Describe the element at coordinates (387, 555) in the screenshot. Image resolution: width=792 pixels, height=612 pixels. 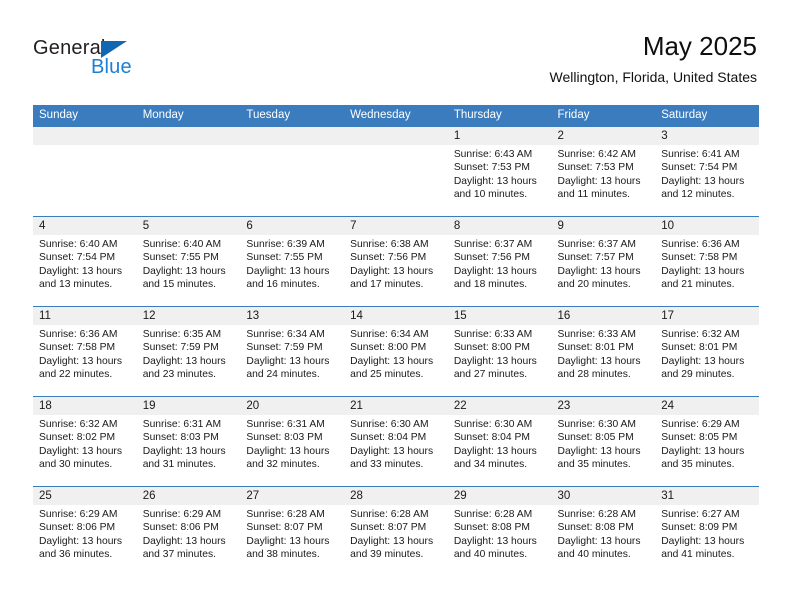
I see `daylight-text-line2: and 39 minutes.` at that location.